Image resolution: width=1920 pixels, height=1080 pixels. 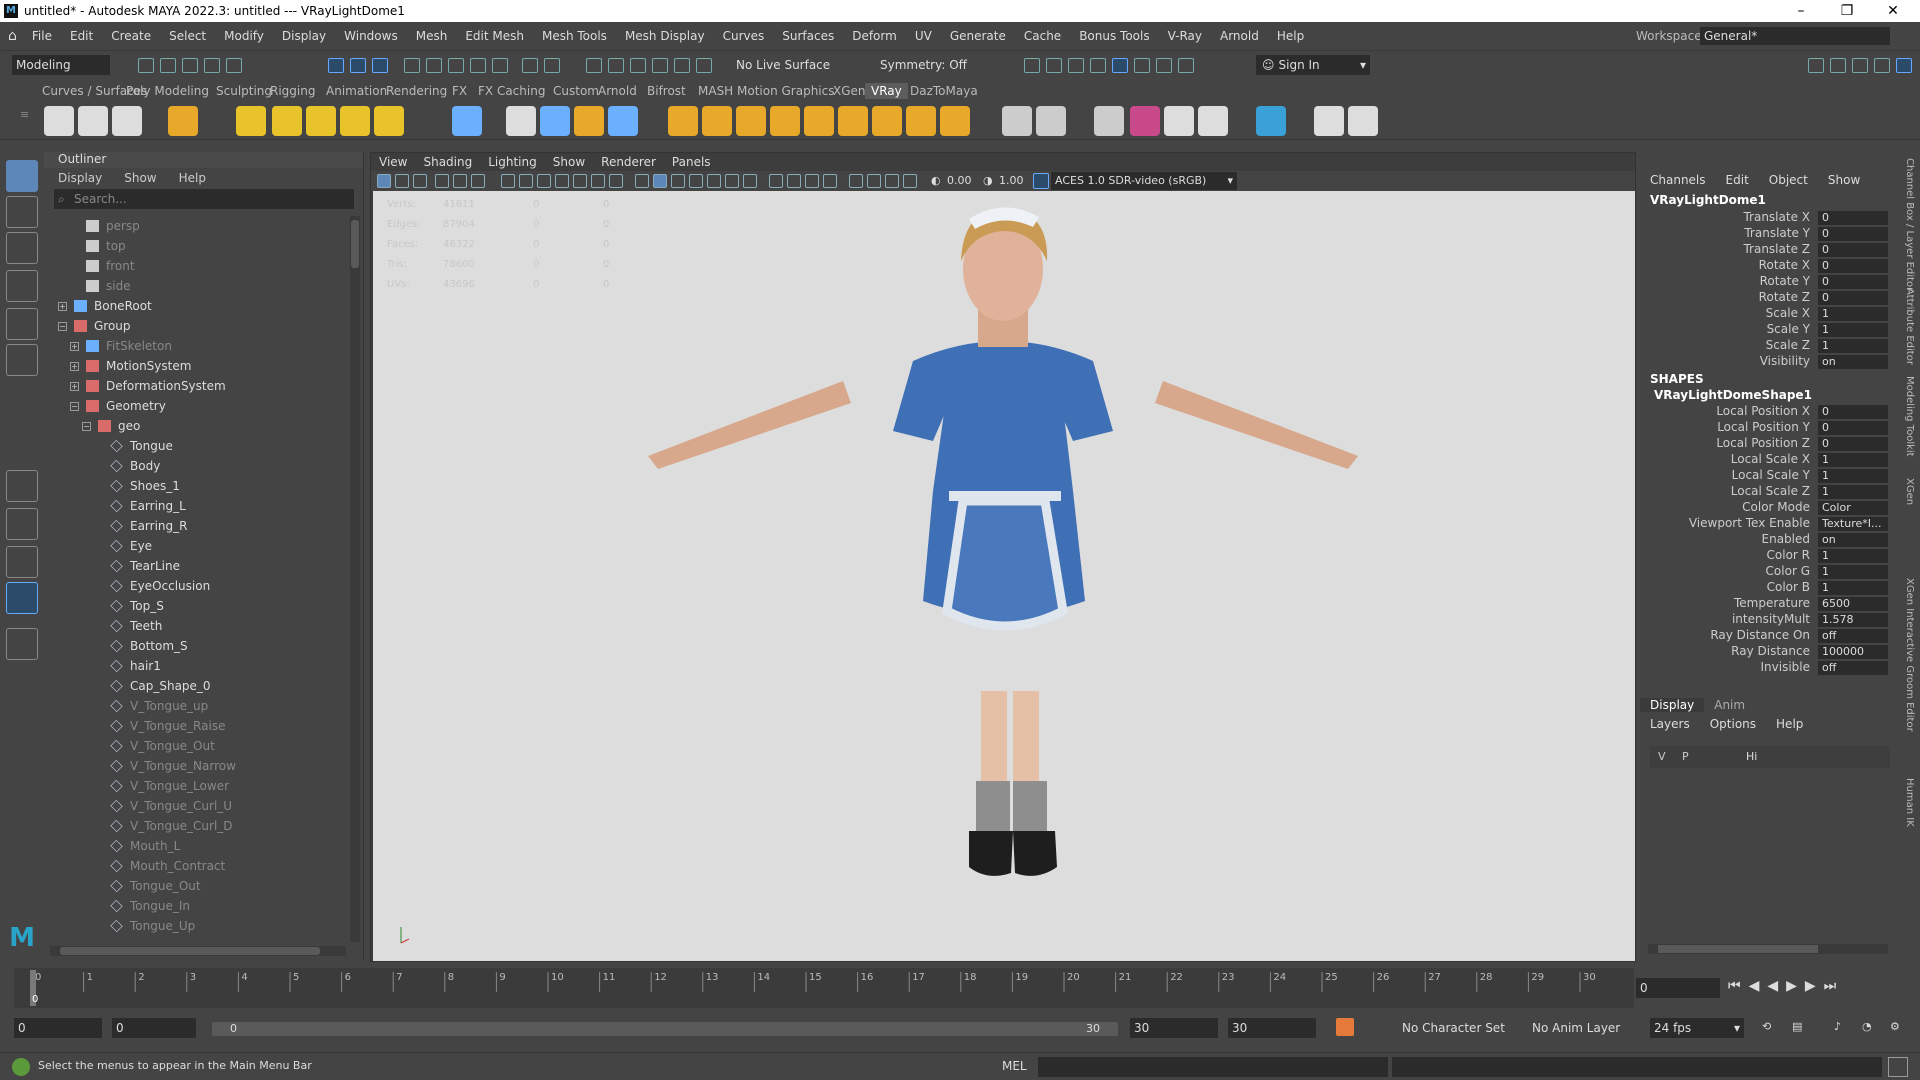 I want to click on lasso-tool-icon, so click(x=22, y=212).